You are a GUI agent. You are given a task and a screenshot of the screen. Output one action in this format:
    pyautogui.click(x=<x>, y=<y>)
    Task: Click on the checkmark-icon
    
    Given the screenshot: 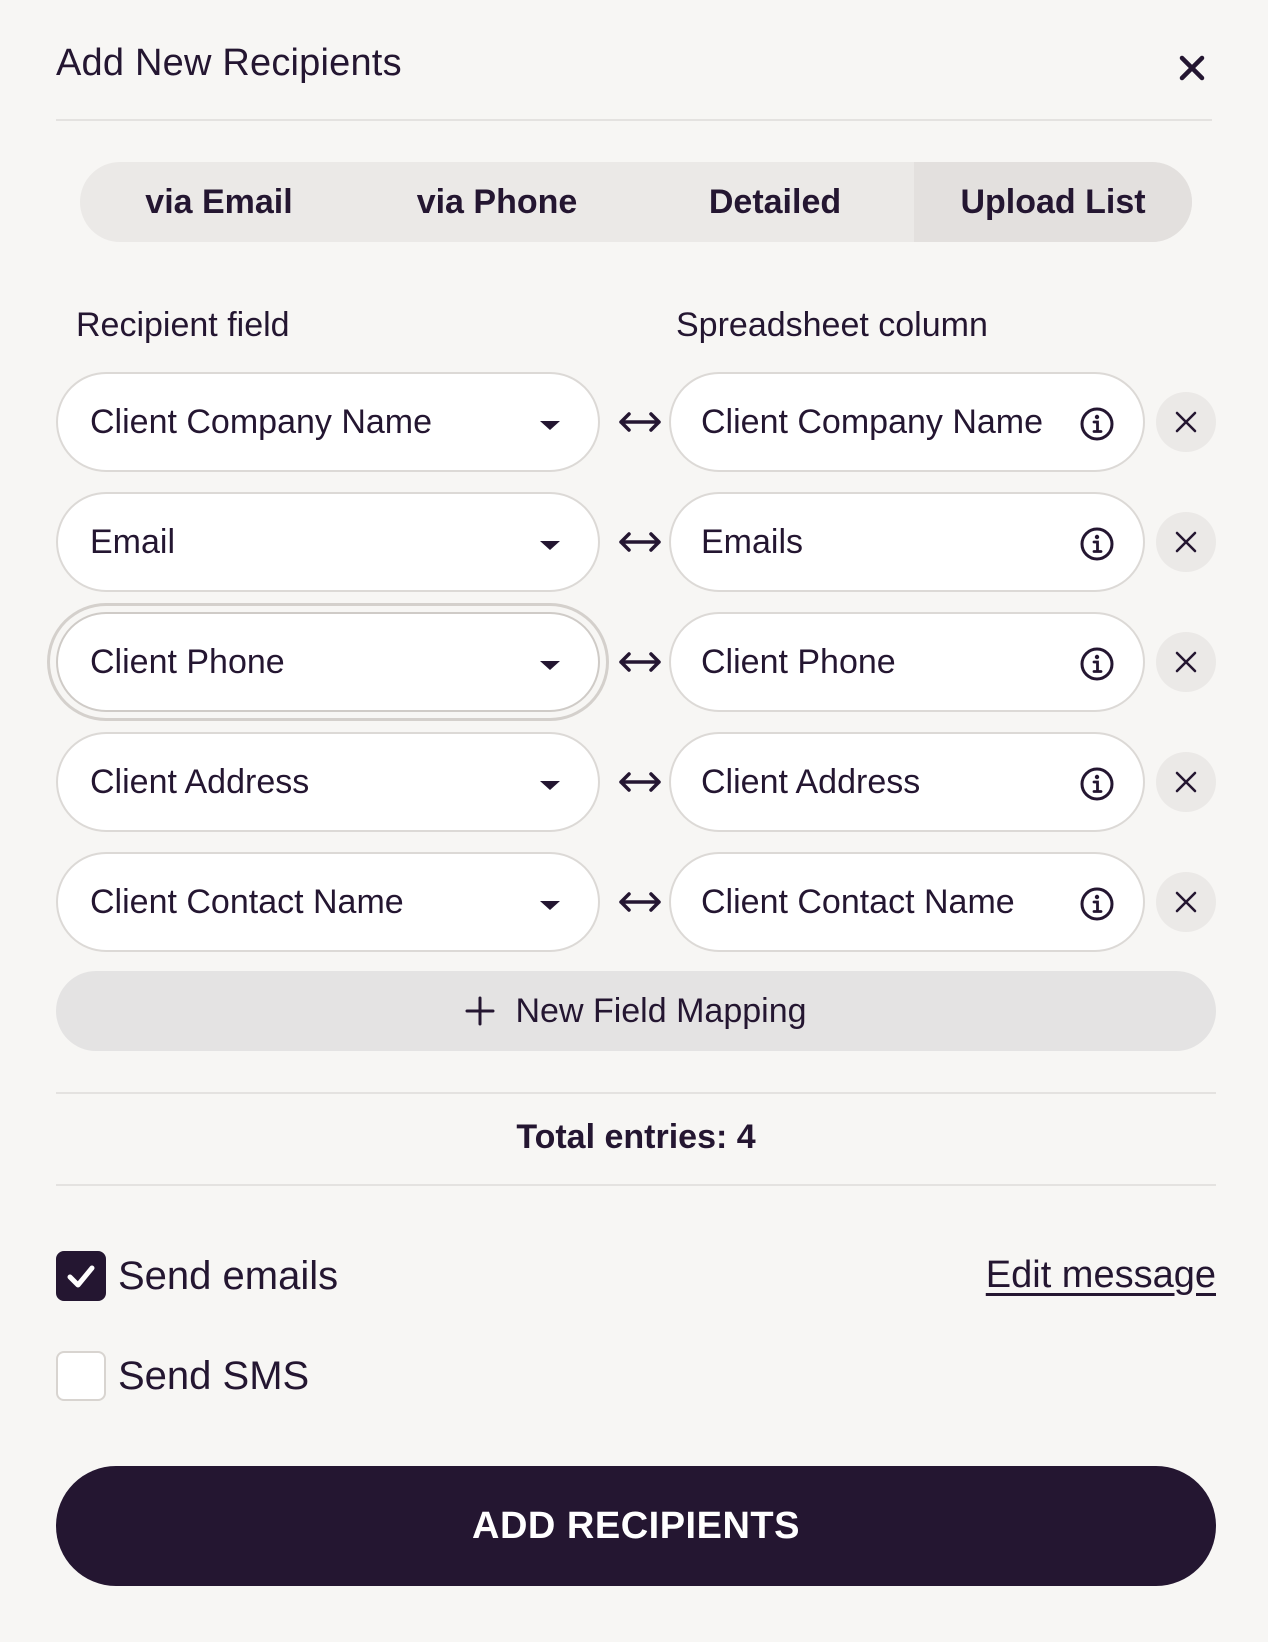 What is the action you would take?
    pyautogui.click(x=81, y=1276)
    